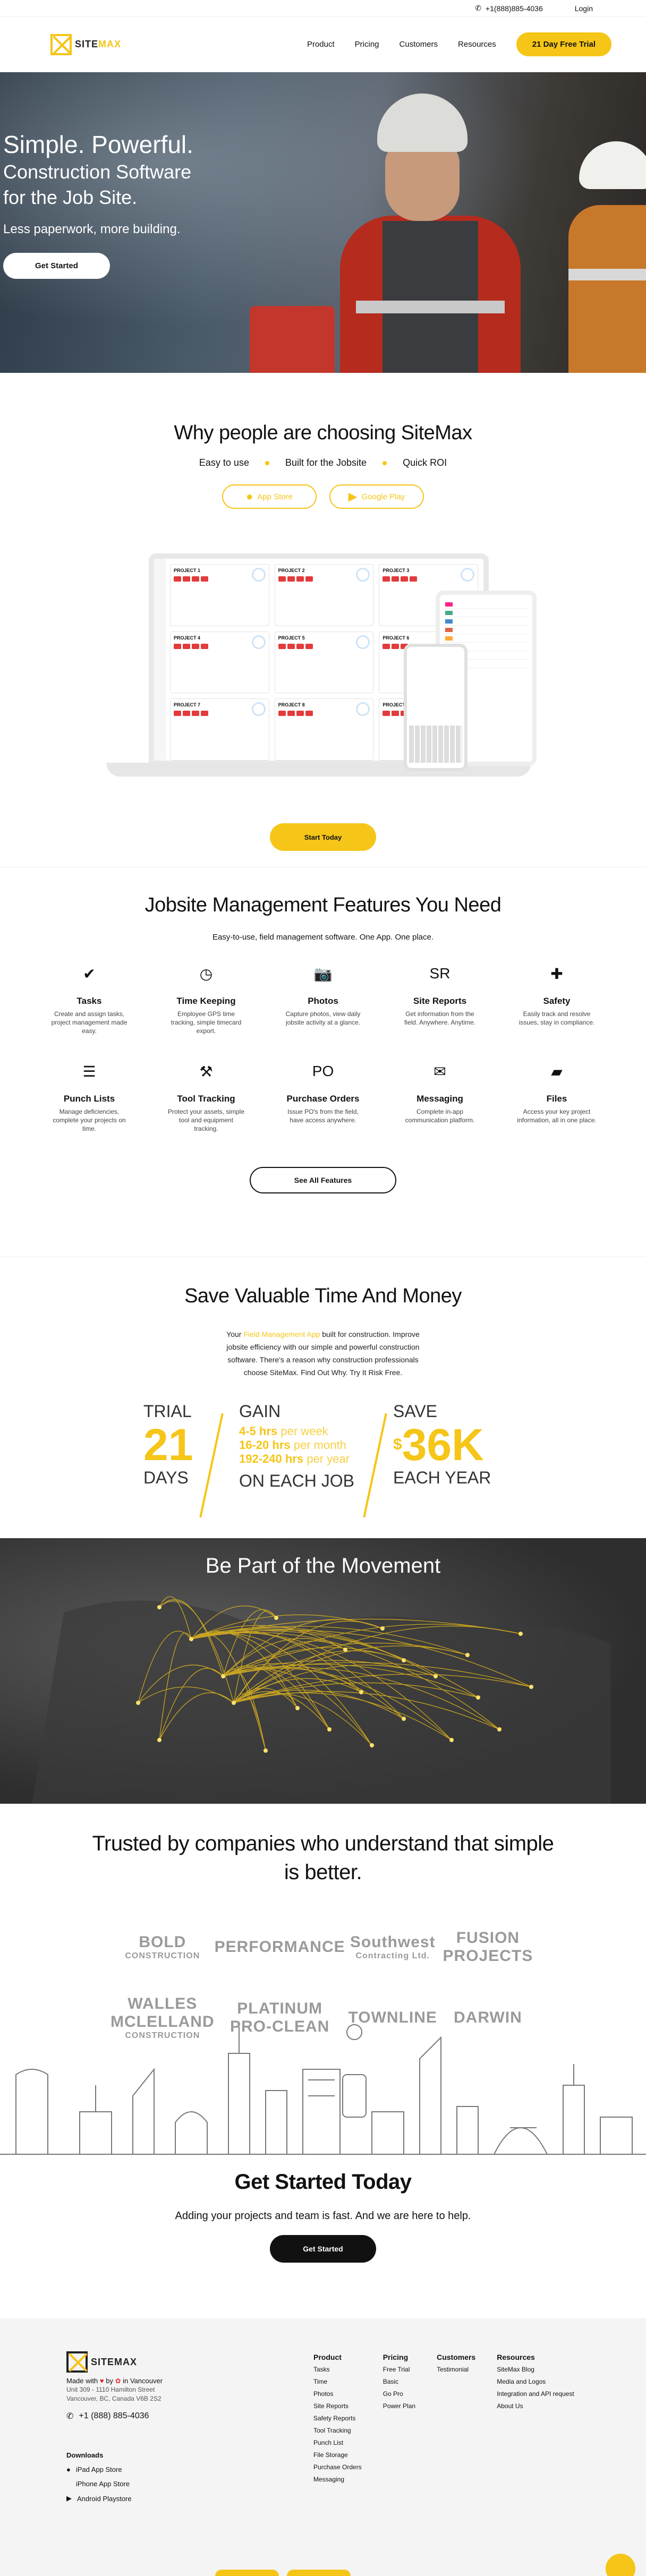 This screenshot has width=646, height=2576. I want to click on google-play-button: ▶ Google Play, so click(376, 497).